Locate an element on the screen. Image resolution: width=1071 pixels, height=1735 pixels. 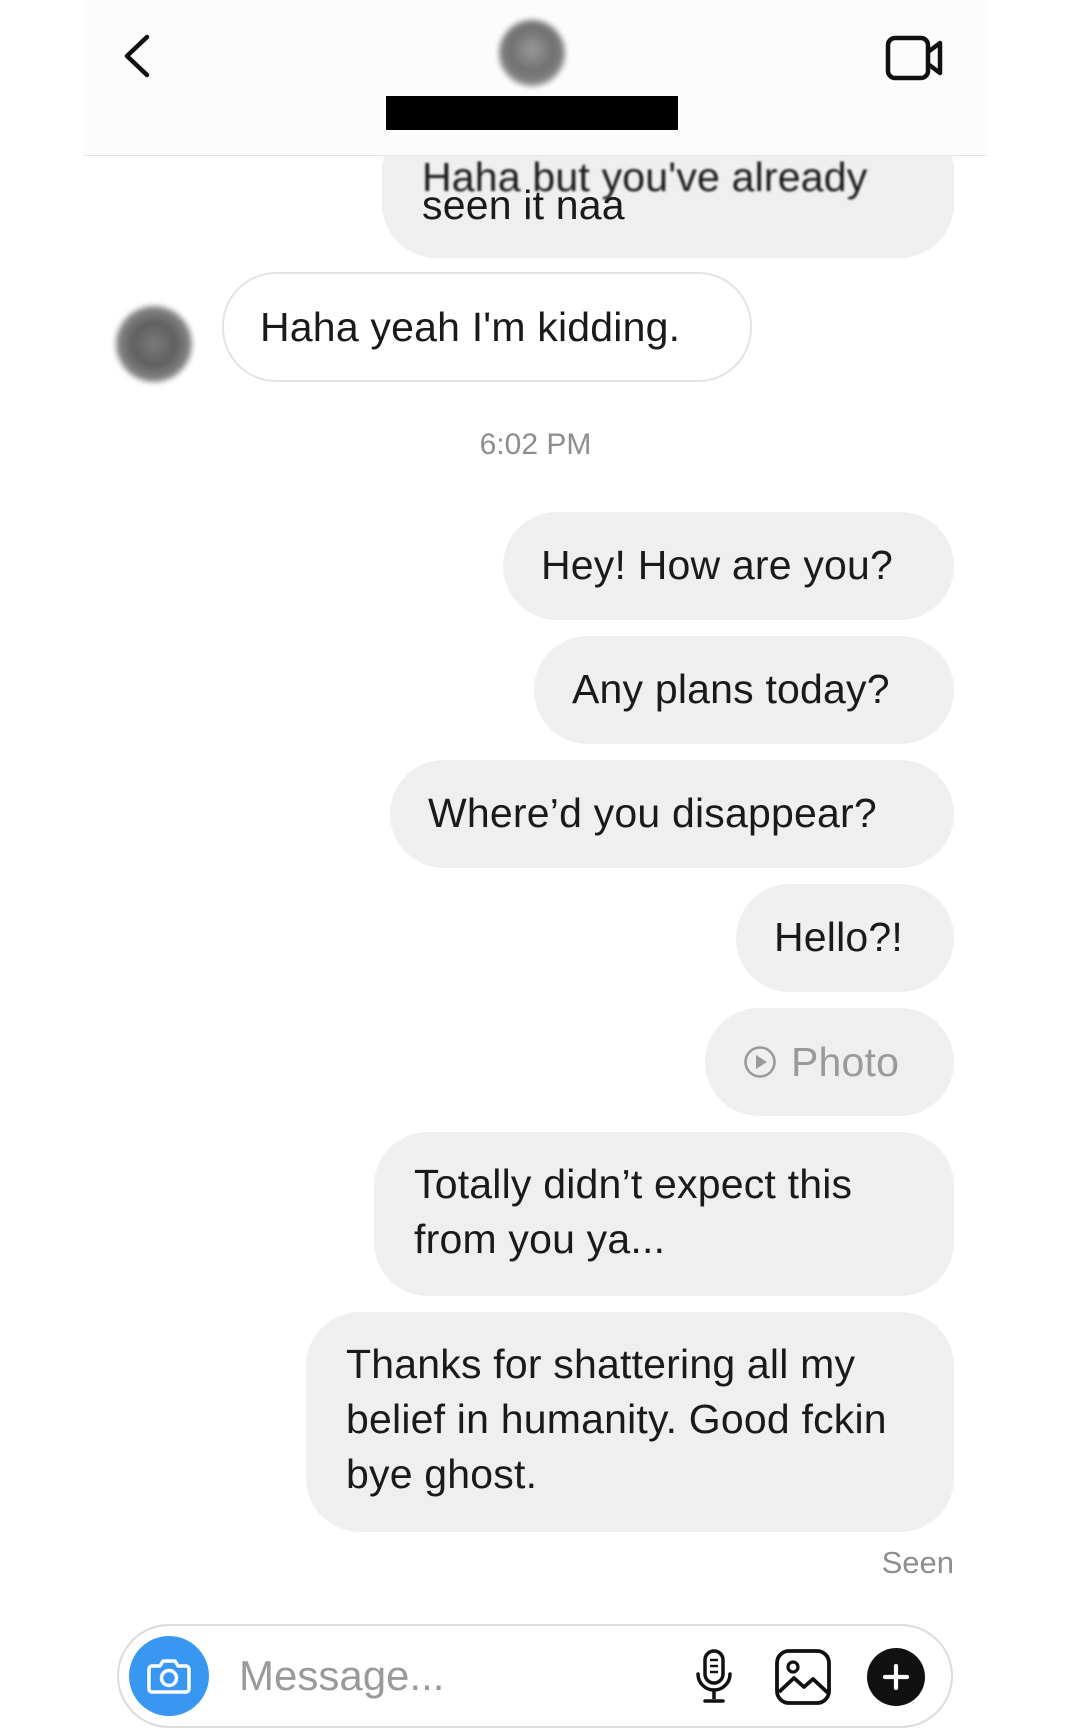
message-text: Haha yeah I'm kidding. is located at coordinates (470, 327).